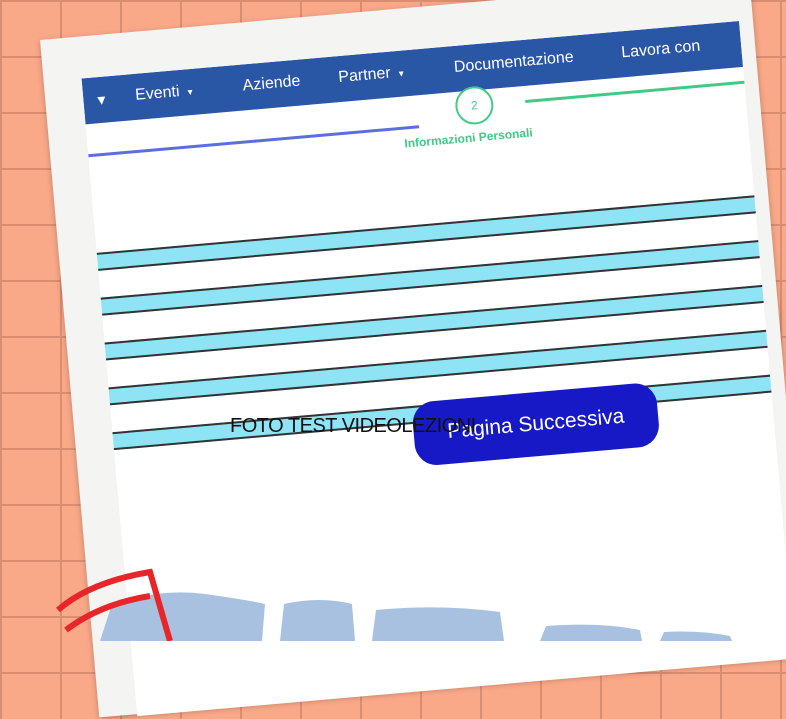  Describe the element at coordinates (468, 138) in the screenshot. I see `step-label: Informazioni Personali` at that location.